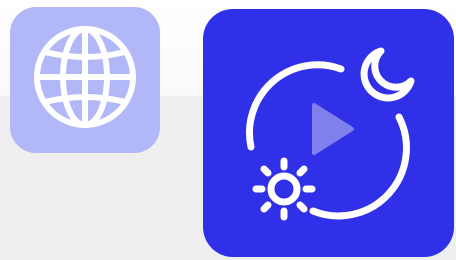  Describe the element at coordinates (284, 189) in the screenshot. I see `sun-icon` at that location.